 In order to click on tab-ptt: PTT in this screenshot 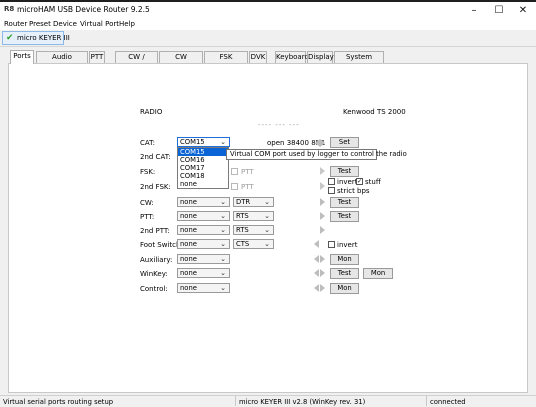, I will do `click(97, 57)`.